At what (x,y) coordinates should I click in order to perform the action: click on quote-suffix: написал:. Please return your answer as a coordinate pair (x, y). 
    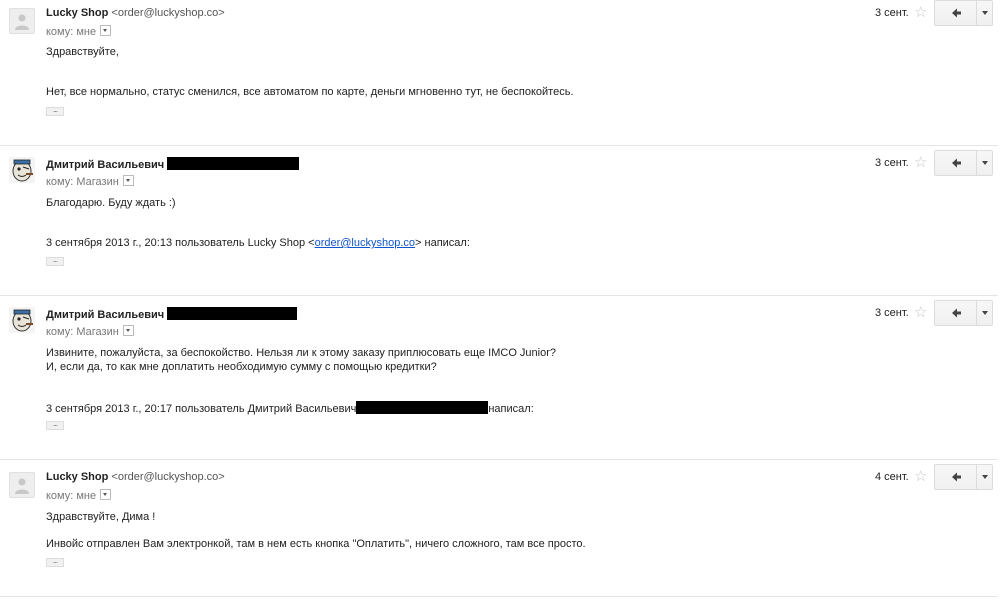
    Looking at the image, I should click on (511, 409).